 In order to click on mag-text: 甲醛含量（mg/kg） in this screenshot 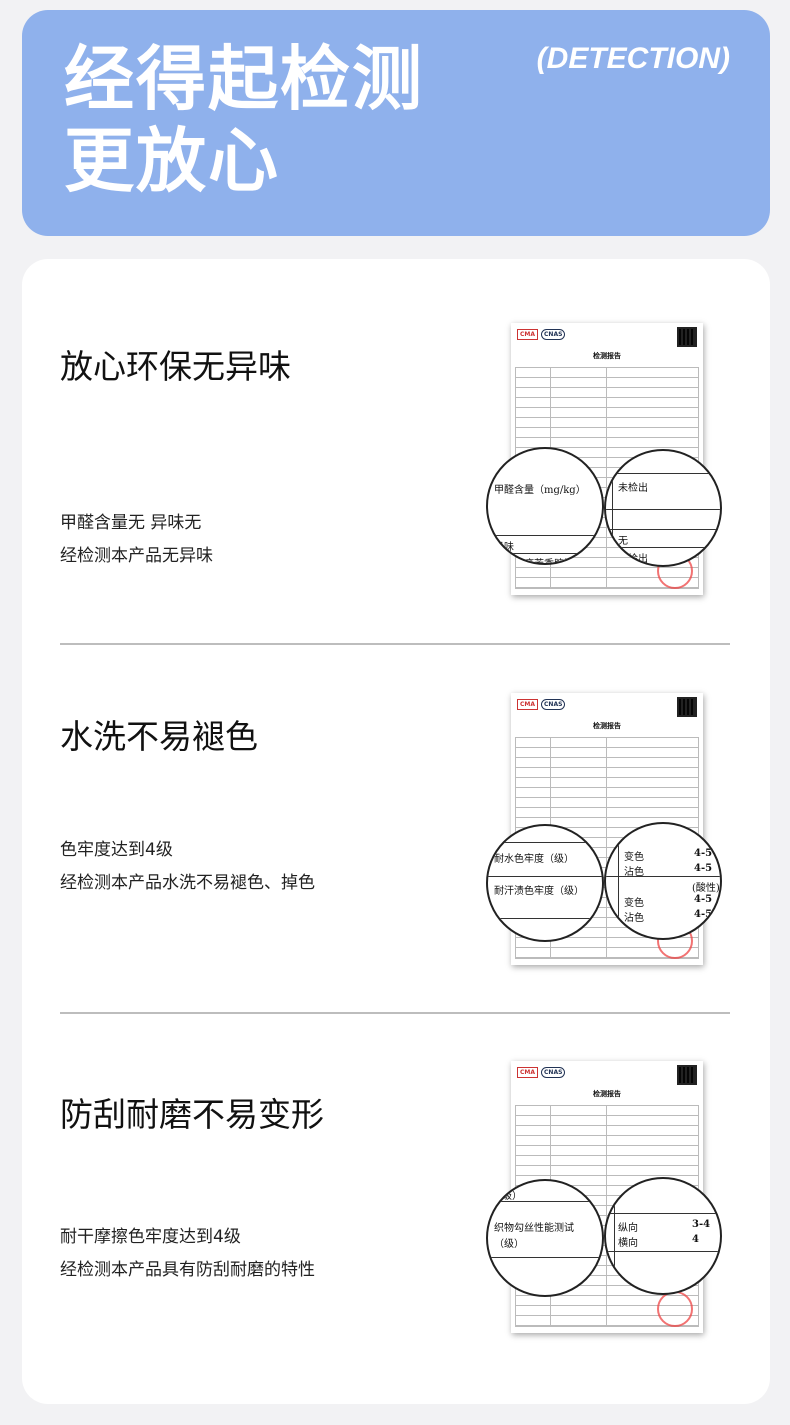, I will do `click(540, 490)`.